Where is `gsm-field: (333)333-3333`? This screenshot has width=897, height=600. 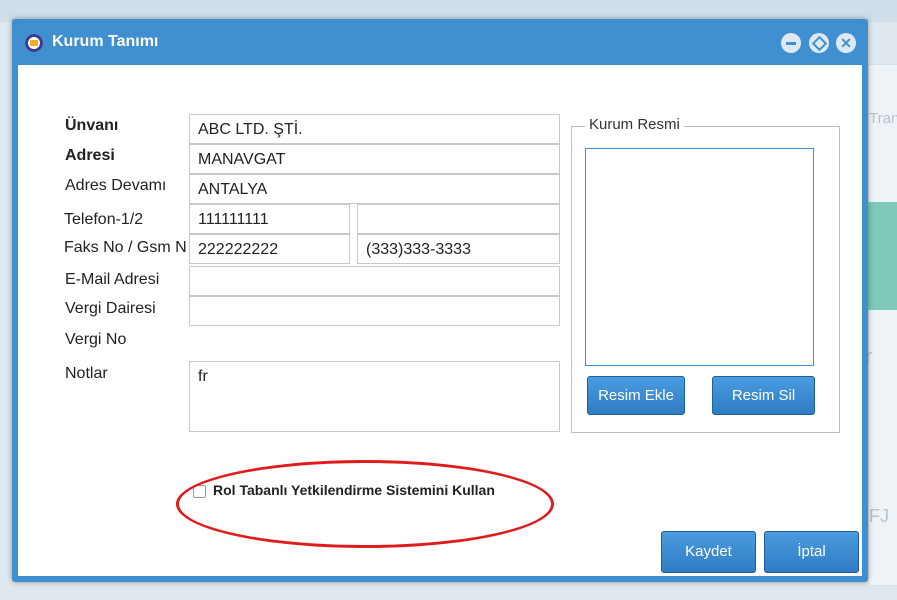
gsm-field: (333)333-3333 is located at coordinates (458, 249).